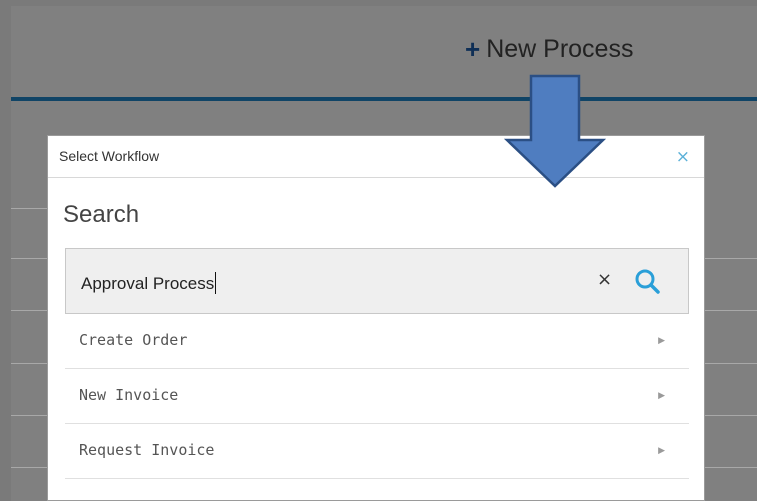 This screenshot has width=757, height=501. I want to click on search-icon, so click(647, 281).